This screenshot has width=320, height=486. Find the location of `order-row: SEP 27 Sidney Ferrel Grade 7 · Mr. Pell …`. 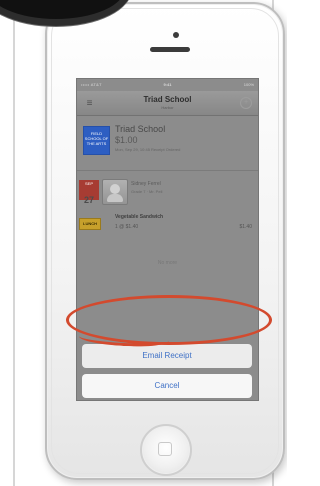

order-row: SEP 27 Sidney Ferrel Grade 7 · Mr. Pell … is located at coordinates (167, 210).